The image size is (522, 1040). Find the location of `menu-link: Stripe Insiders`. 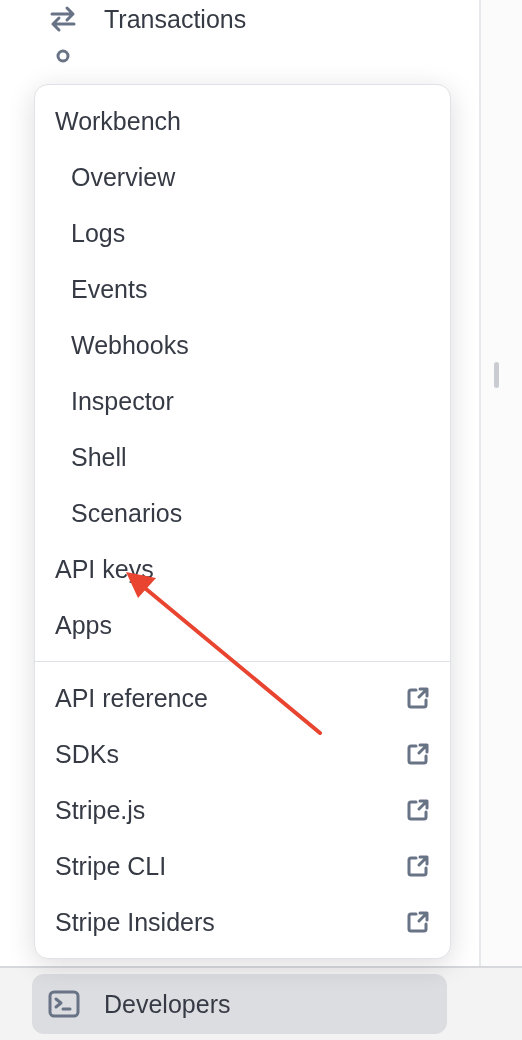

menu-link: Stripe Insiders is located at coordinates (242, 922).